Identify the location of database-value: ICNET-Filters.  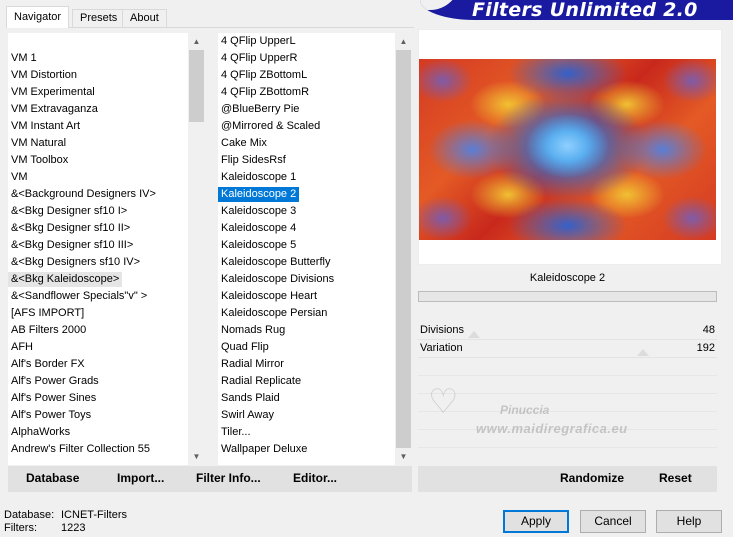
(94, 515).